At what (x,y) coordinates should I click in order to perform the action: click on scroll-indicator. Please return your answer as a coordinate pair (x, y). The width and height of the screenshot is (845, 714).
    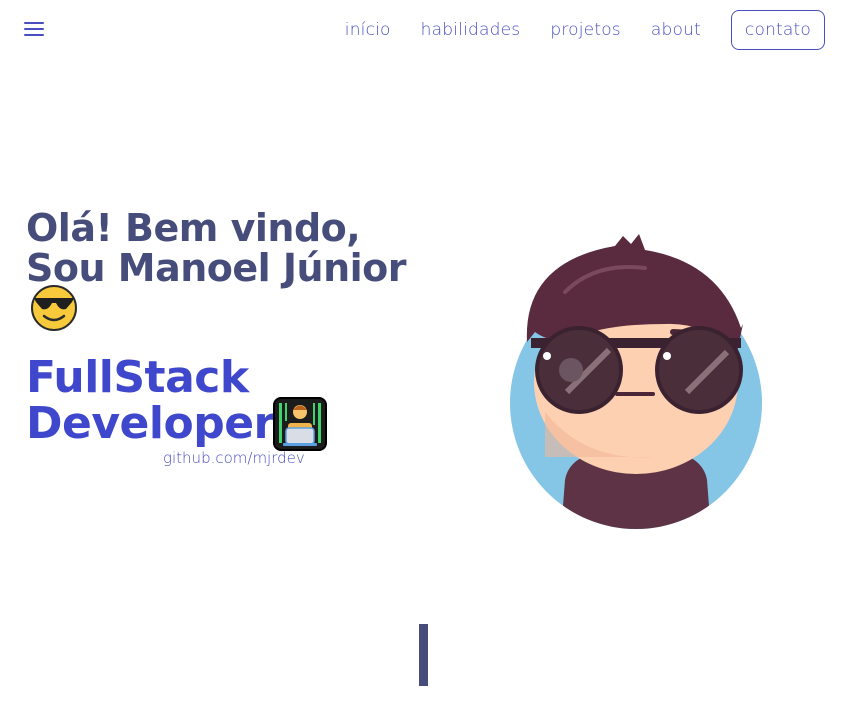
    Looking at the image, I should click on (423, 655).